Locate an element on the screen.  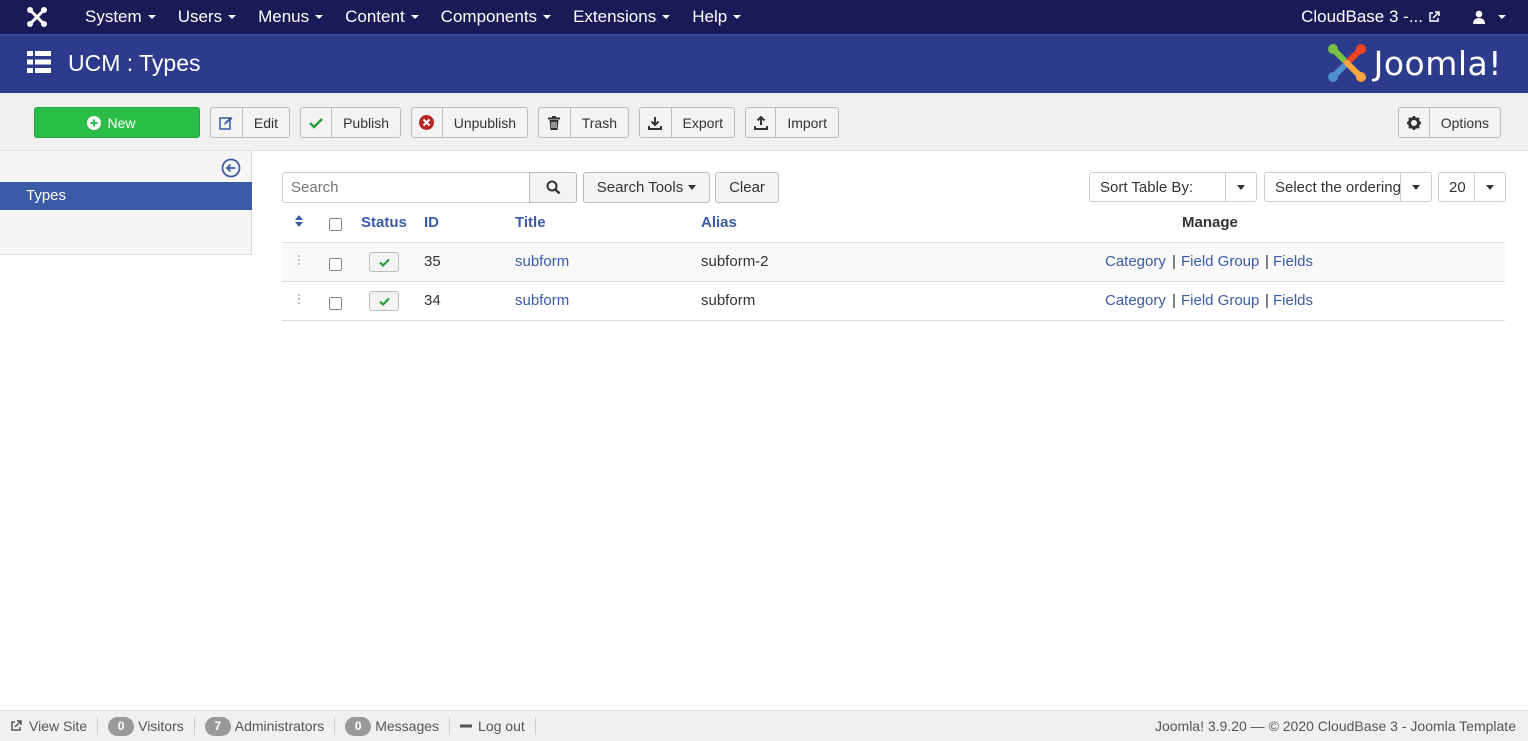
column-alias: Alias is located at coordinates (719, 222).